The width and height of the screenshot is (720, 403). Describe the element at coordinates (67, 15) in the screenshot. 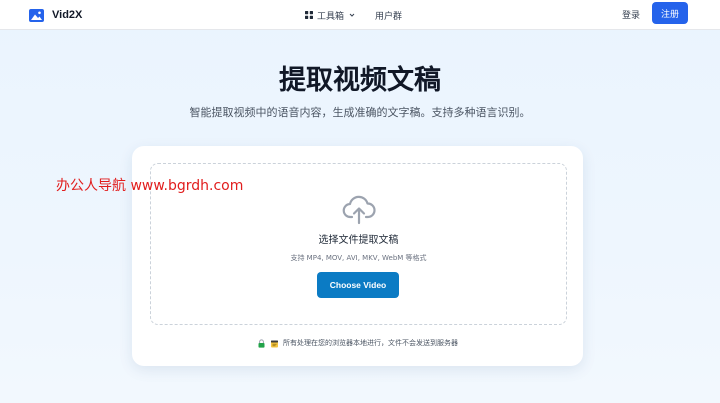

I see `brand-name: Vid2X` at that location.